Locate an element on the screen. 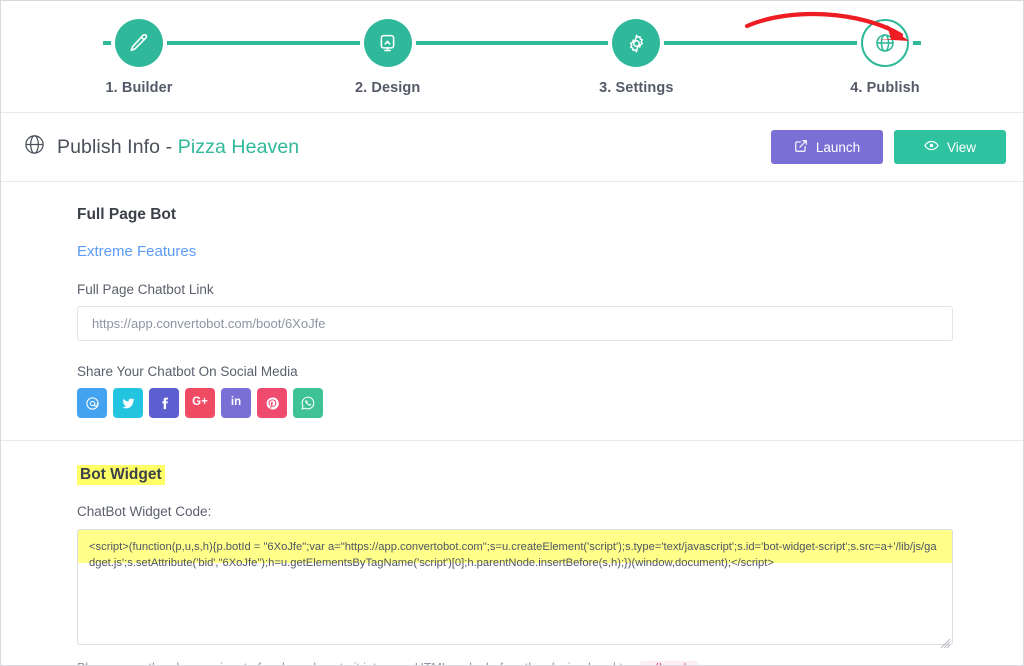  whatsapp-share-icon is located at coordinates (308, 403).